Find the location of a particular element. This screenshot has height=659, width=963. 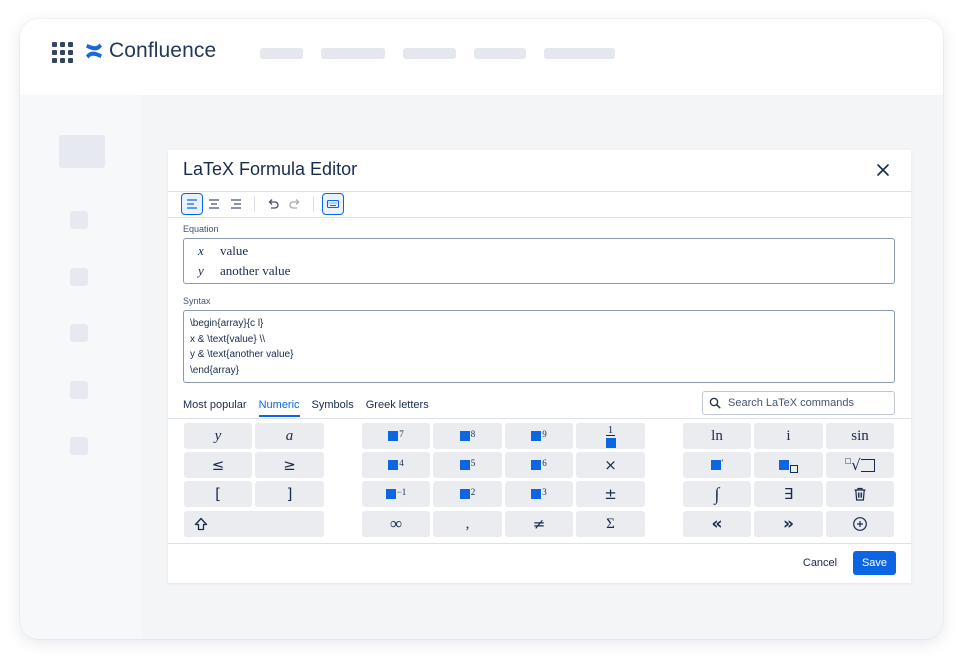

key-not-equal: ≠ is located at coordinates (539, 524).